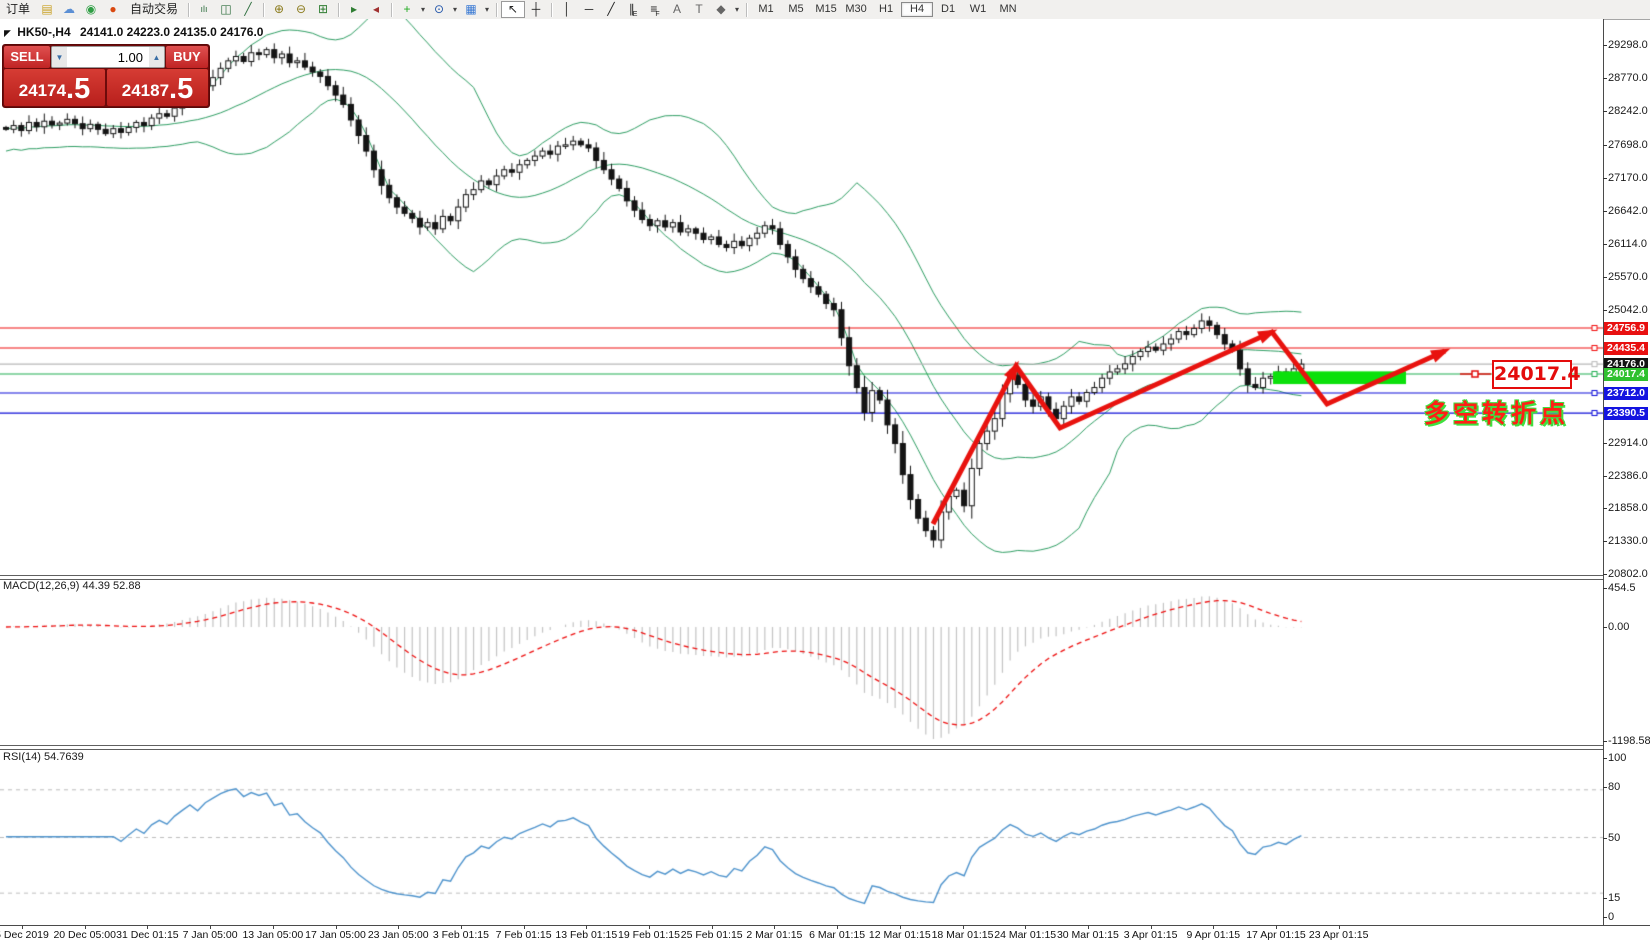  What do you see at coordinates (91, 9) in the screenshot?
I see `market-signal-icon: ◉` at bounding box center [91, 9].